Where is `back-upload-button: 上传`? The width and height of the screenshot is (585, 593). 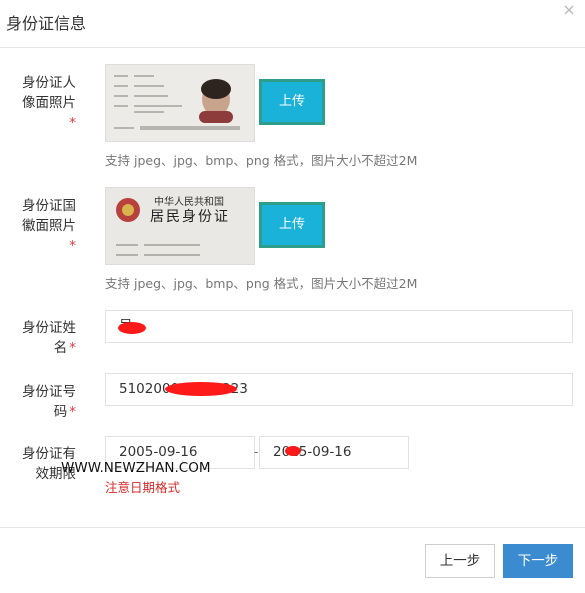
back-upload-button: 上传 is located at coordinates (292, 225).